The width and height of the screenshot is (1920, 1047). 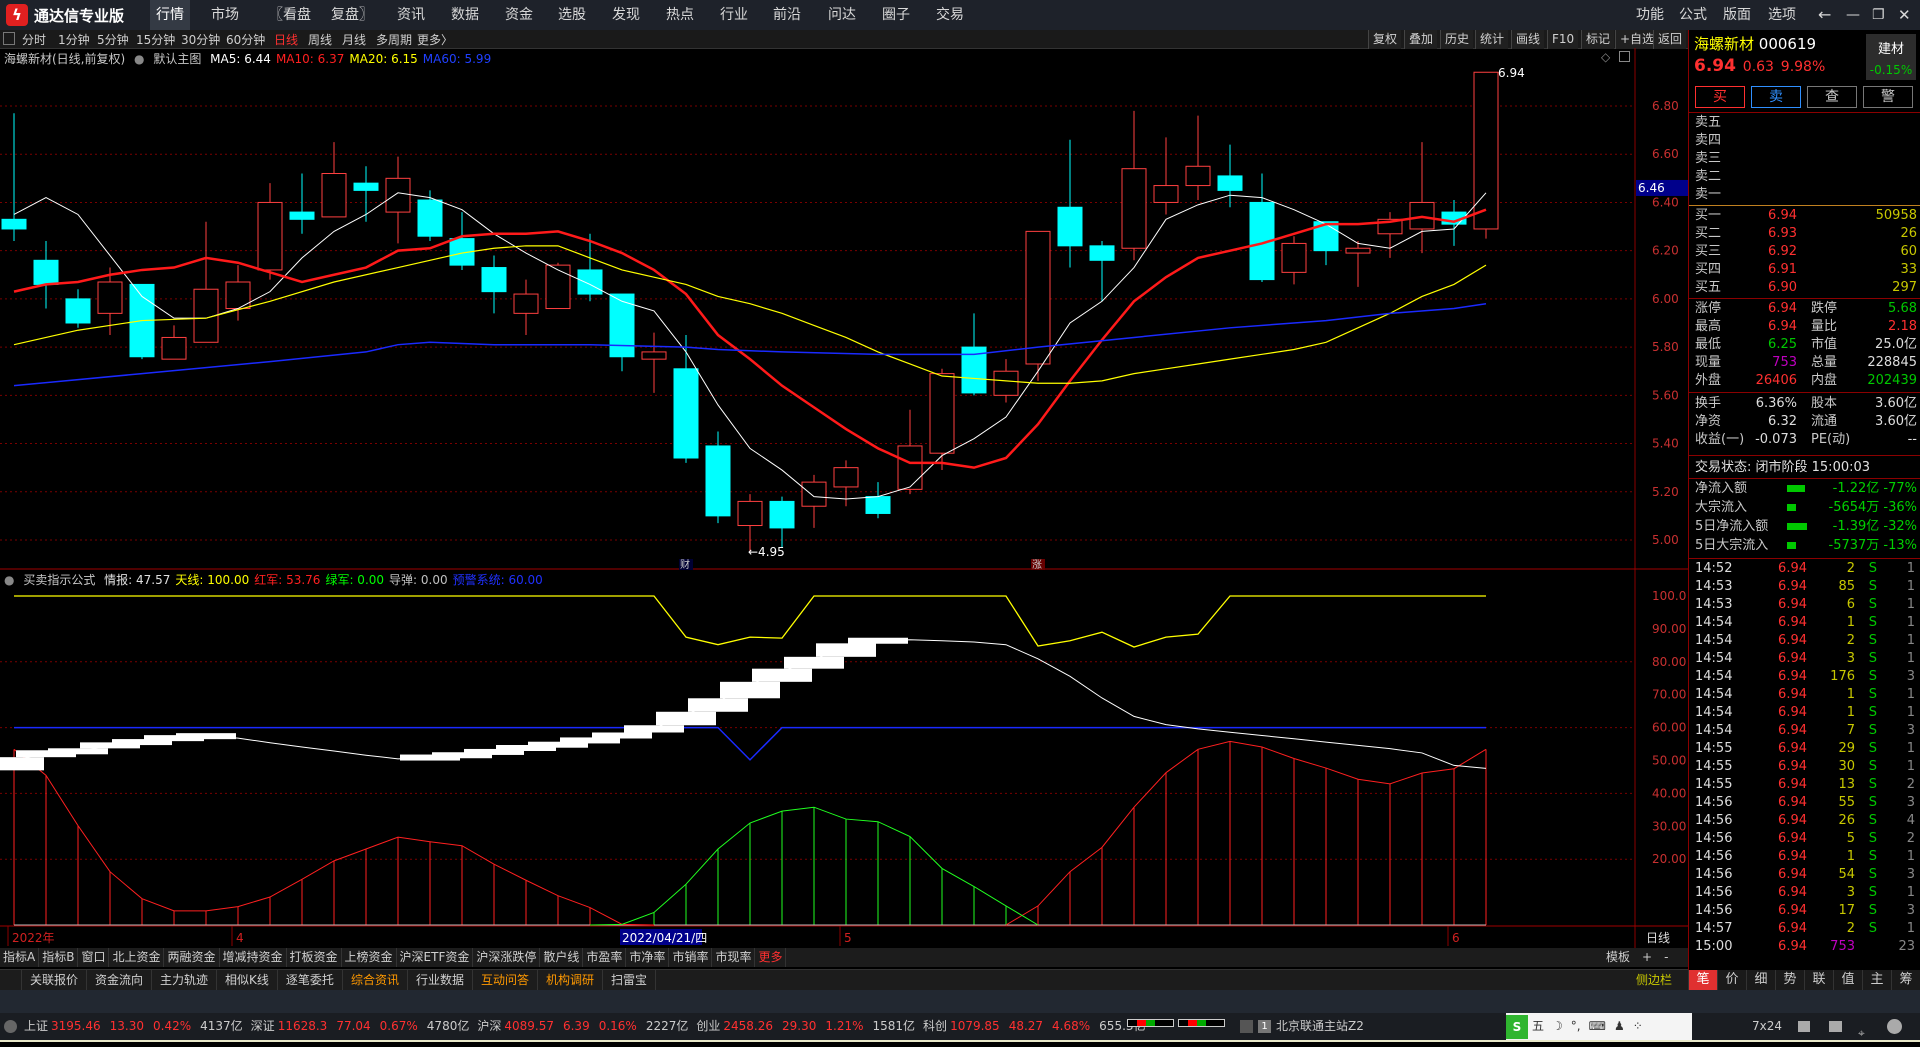 I want to click on side-tab: 价, so click(x=1731, y=980).